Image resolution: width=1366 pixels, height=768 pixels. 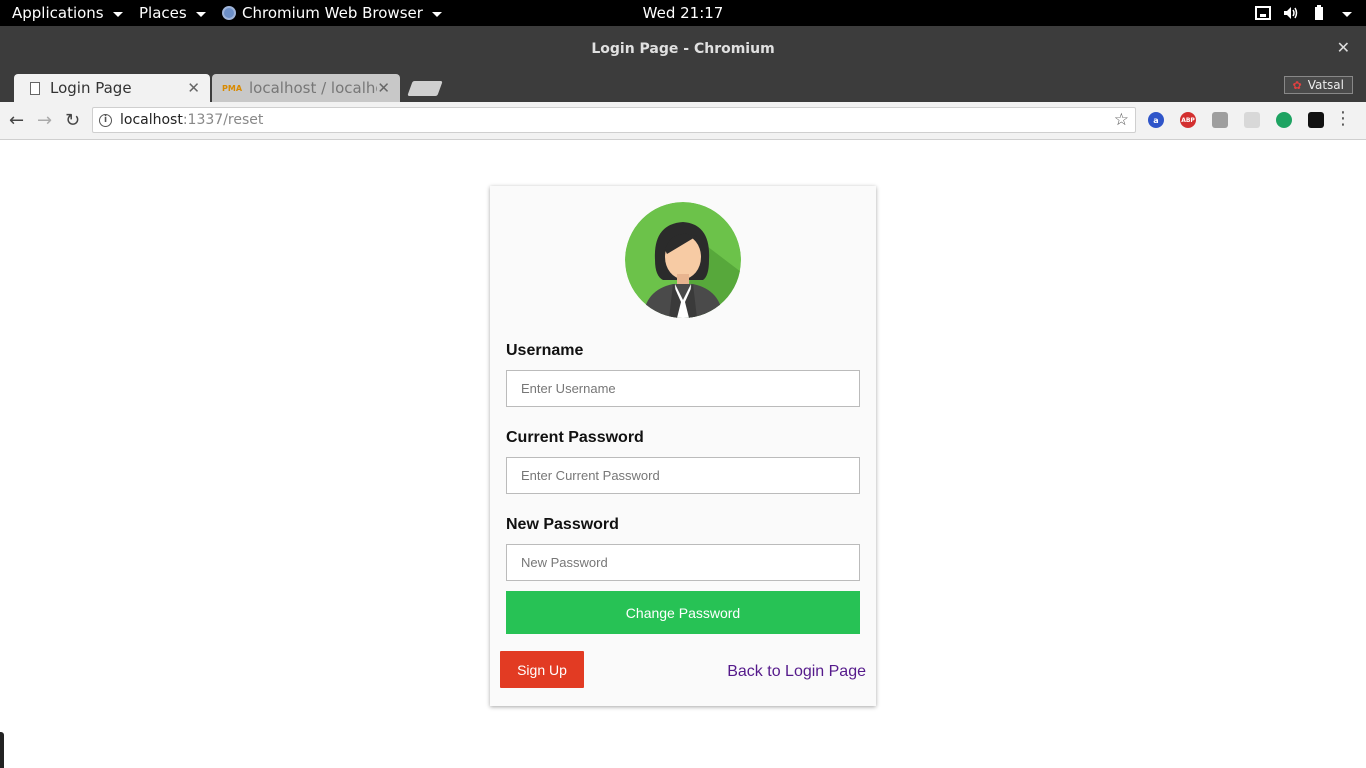 I want to click on tab-login-page: Login Page ✕, so click(x=112, y=88).